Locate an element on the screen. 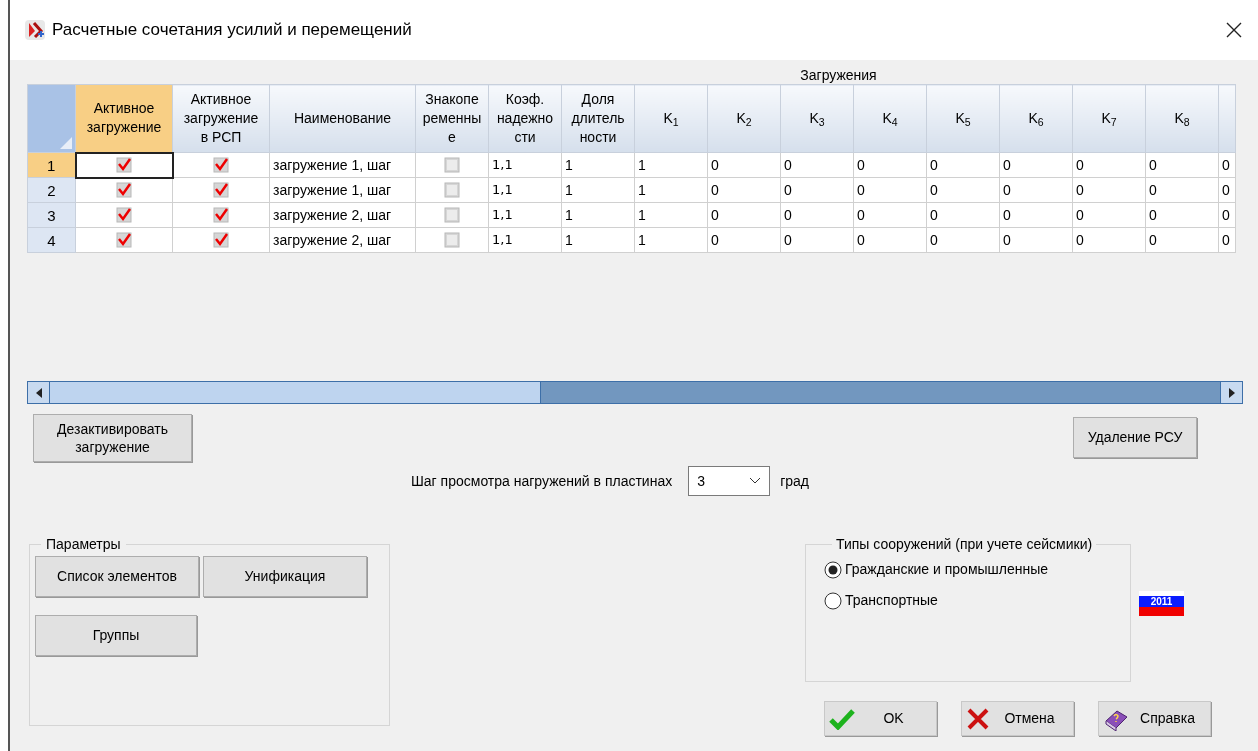  group-title: Параметры is located at coordinates (83, 544).